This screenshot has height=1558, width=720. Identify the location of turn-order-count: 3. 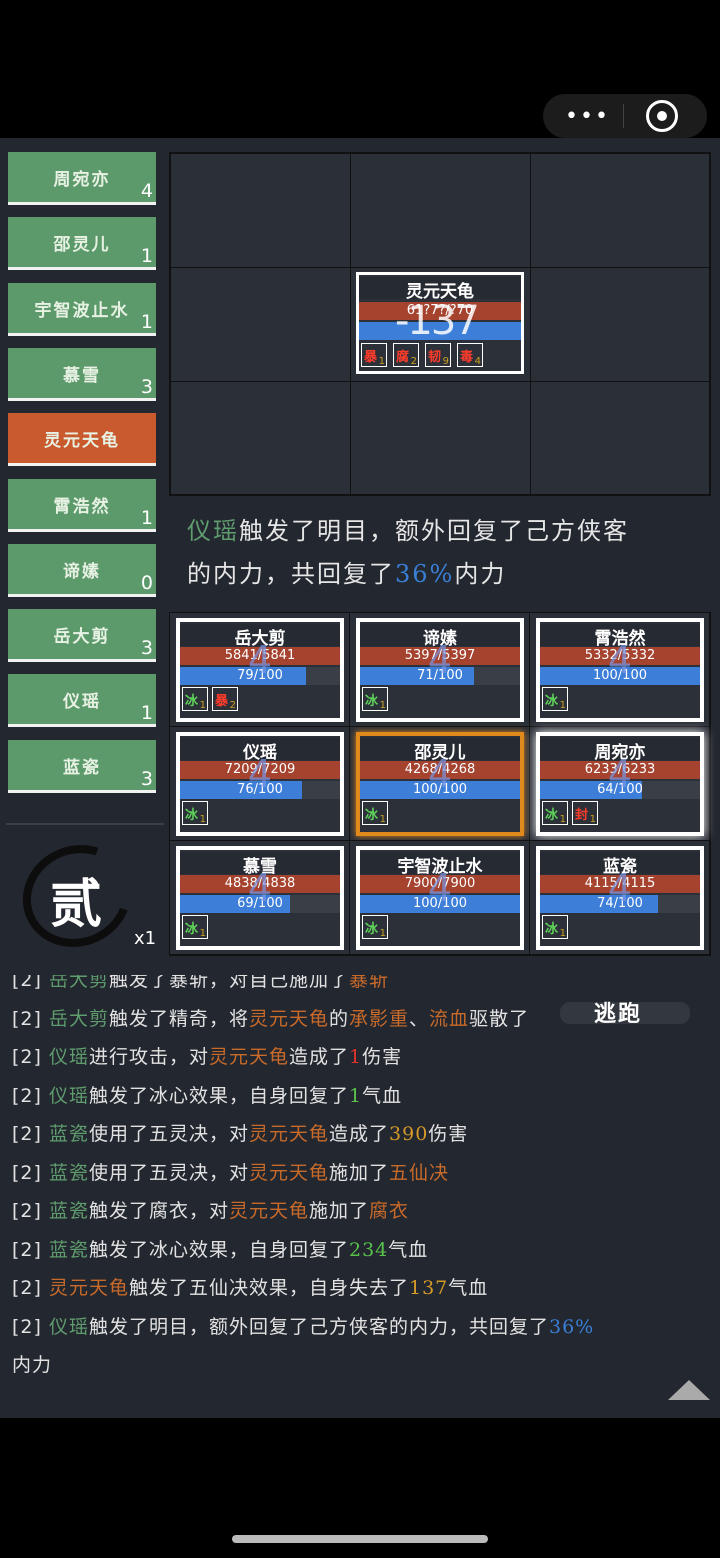
(146, 648).